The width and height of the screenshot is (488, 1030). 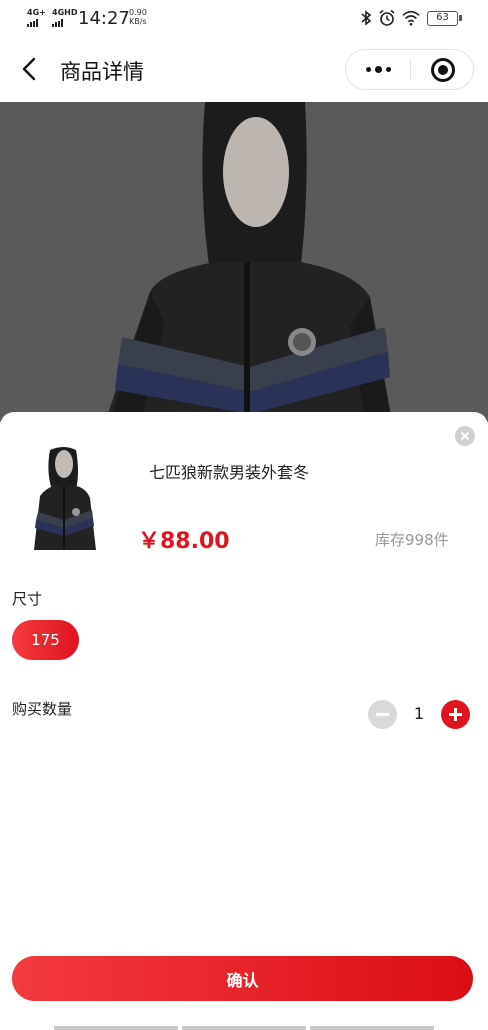 What do you see at coordinates (42, 709) in the screenshot?
I see `quantity-label: 购买数量` at bounding box center [42, 709].